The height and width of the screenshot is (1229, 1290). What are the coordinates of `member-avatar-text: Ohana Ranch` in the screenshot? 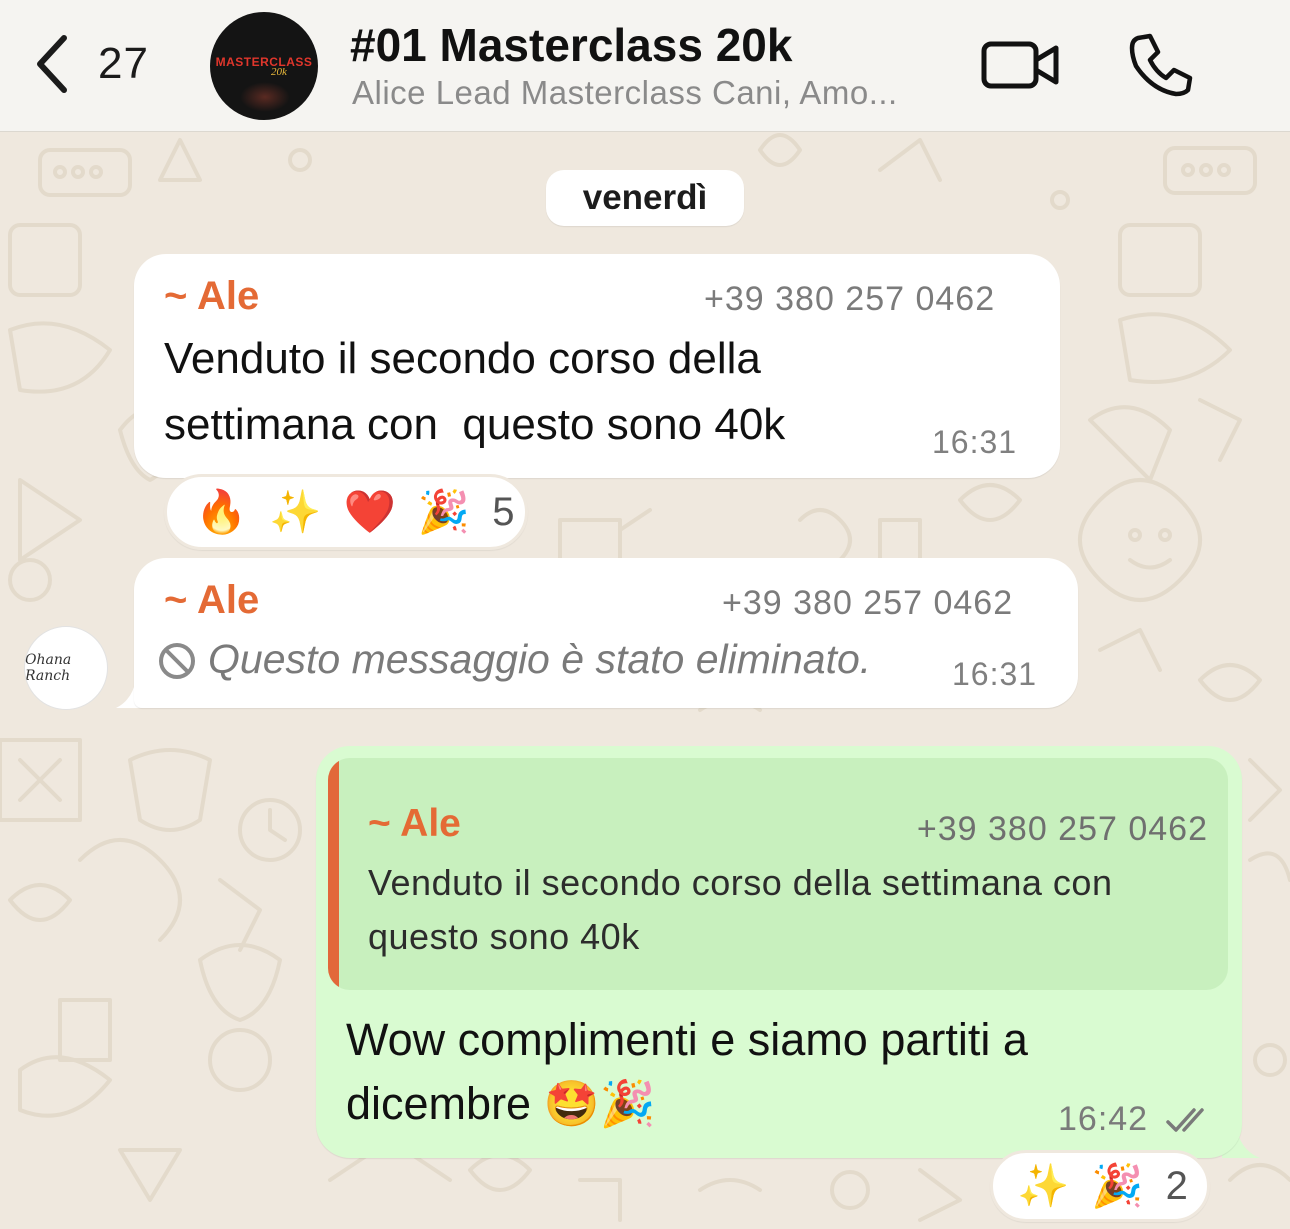 It's located at (48, 668).